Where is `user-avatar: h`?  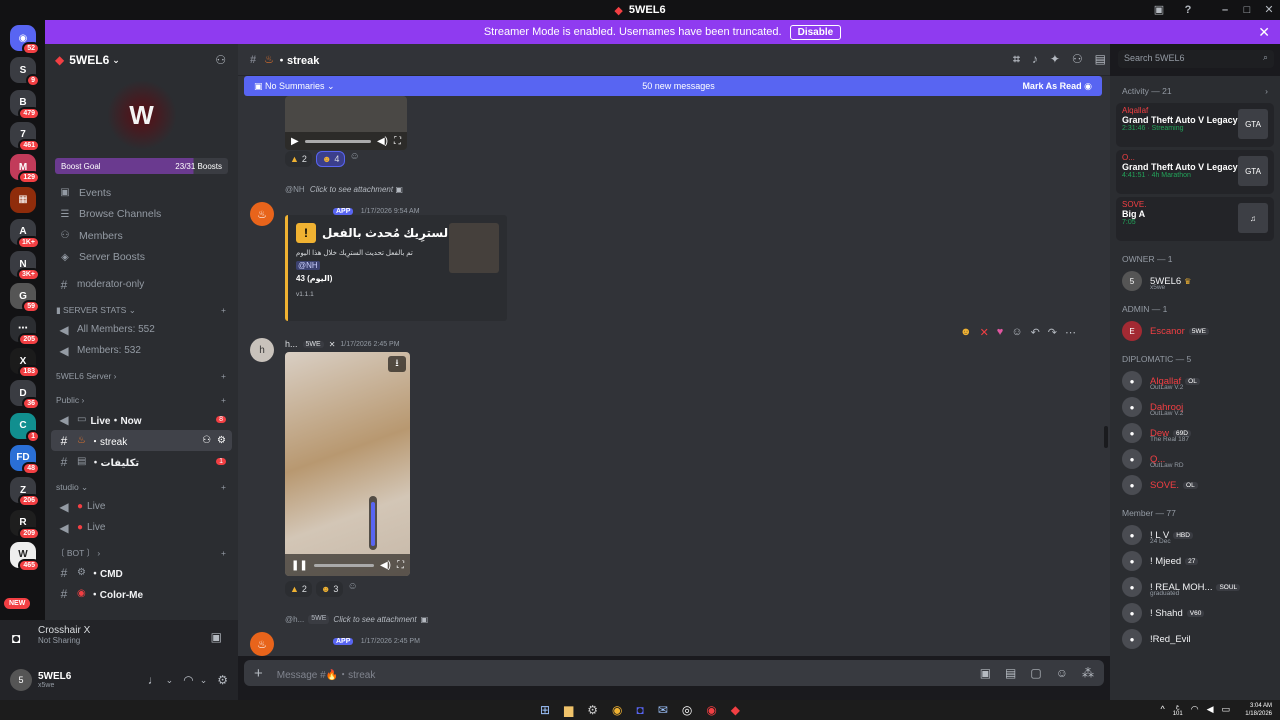
user-avatar: h is located at coordinates (262, 350).